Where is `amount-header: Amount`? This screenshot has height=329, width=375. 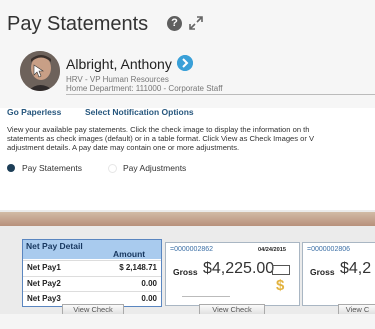
amount-header: Amount is located at coordinates (129, 254).